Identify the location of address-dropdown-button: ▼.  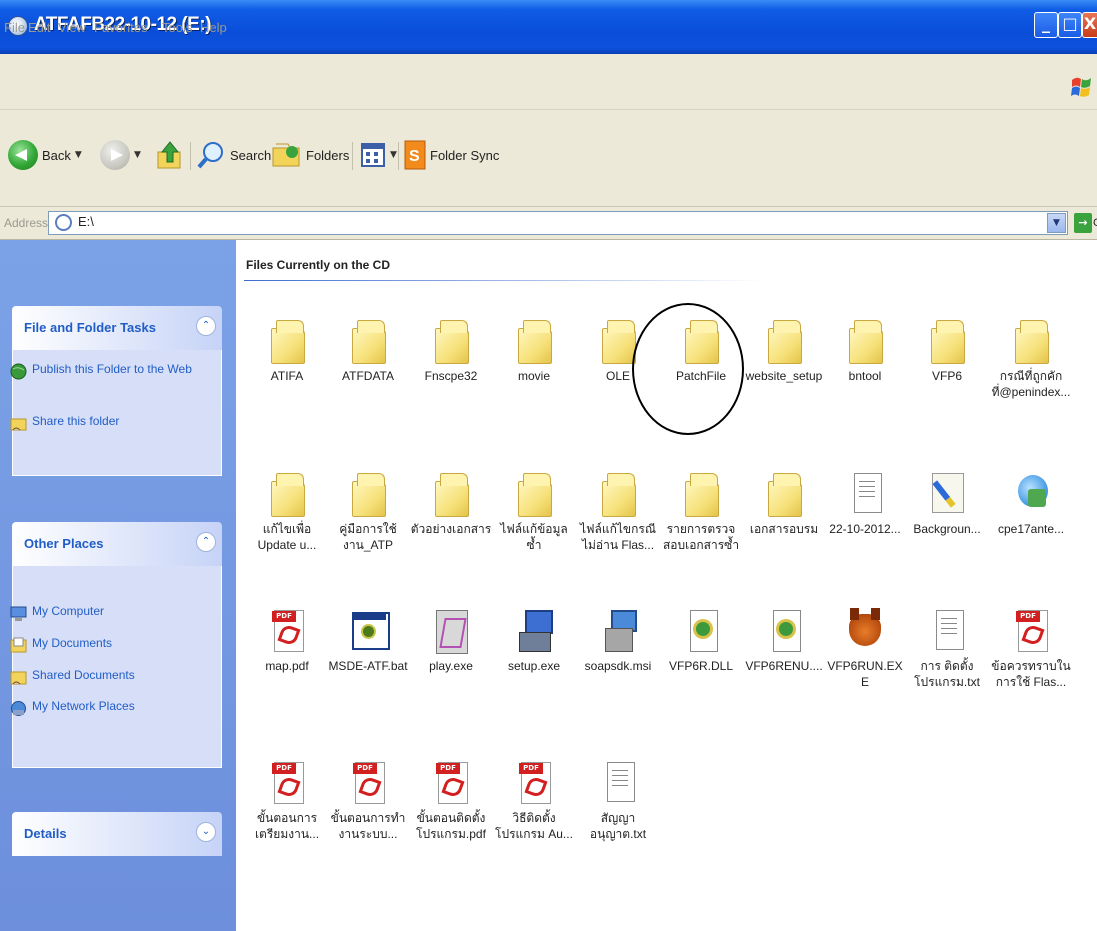
(1056, 223).